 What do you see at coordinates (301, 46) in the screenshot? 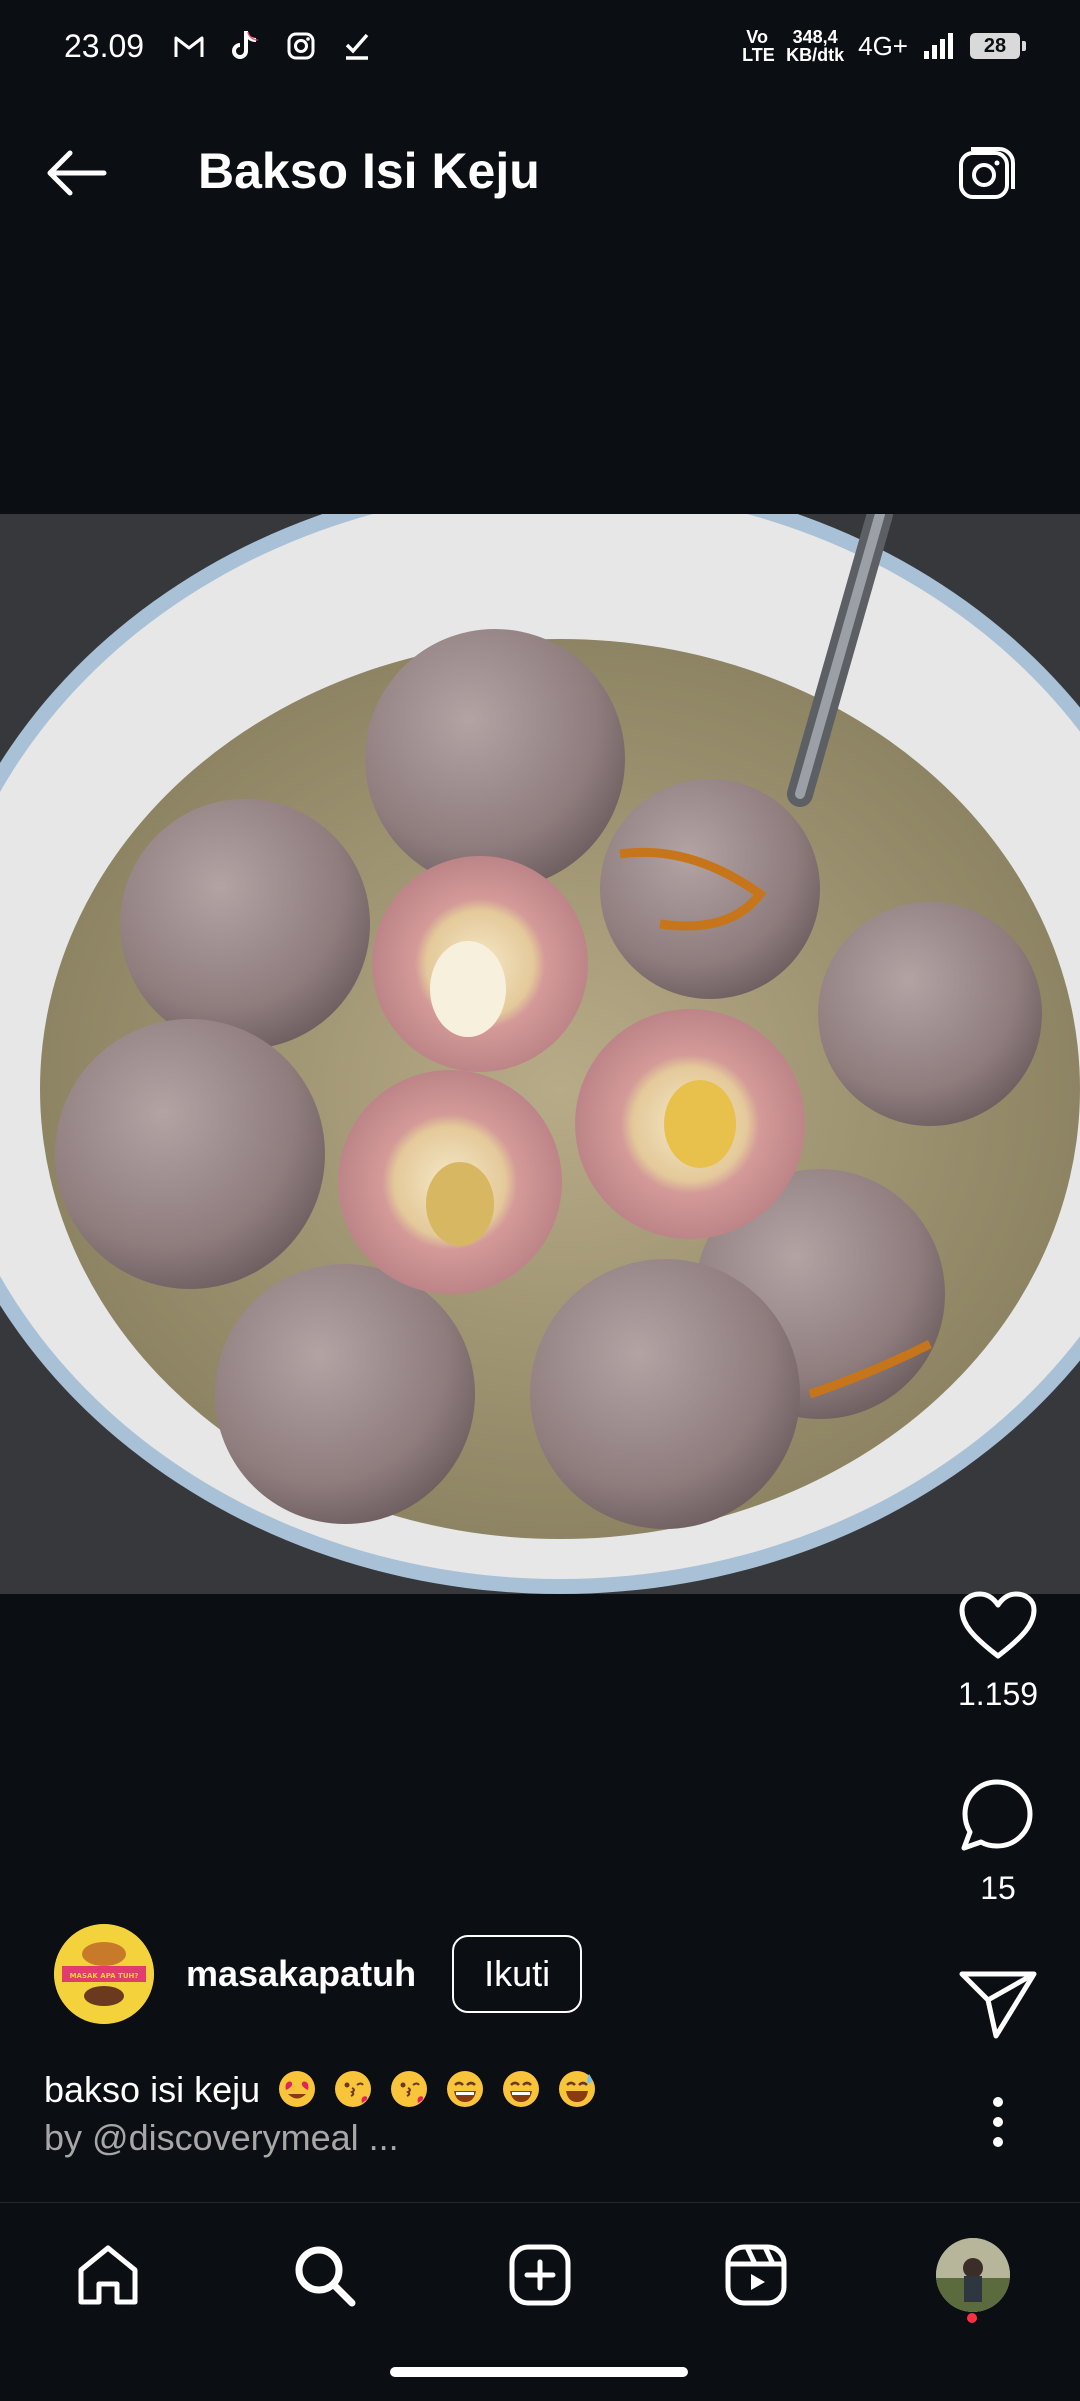
I see `instagram-icon` at bounding box center [301, 46].